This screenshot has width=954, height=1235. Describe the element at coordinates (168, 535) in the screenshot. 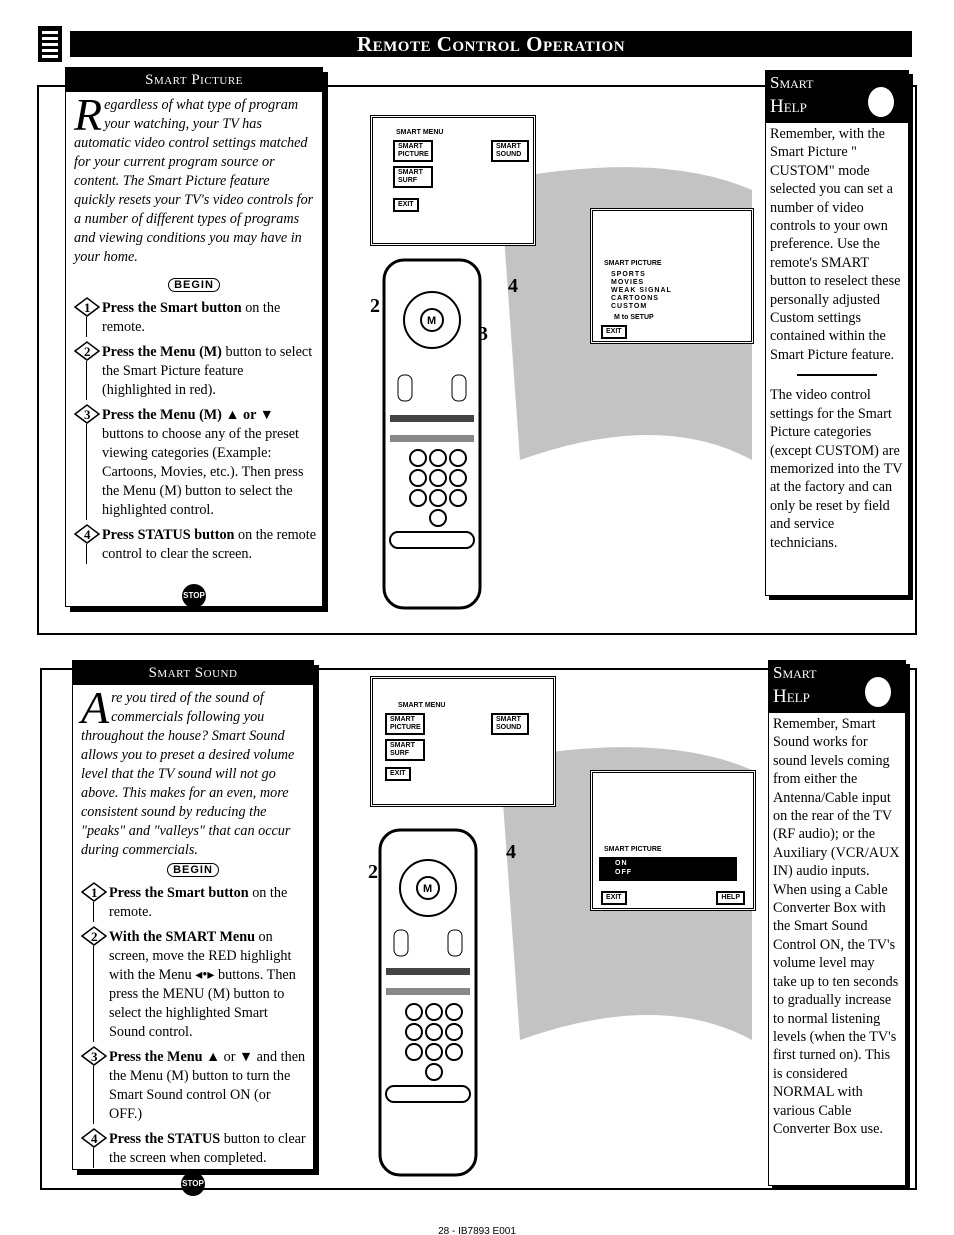

I see `step-action: Press STATUS button` at that location.